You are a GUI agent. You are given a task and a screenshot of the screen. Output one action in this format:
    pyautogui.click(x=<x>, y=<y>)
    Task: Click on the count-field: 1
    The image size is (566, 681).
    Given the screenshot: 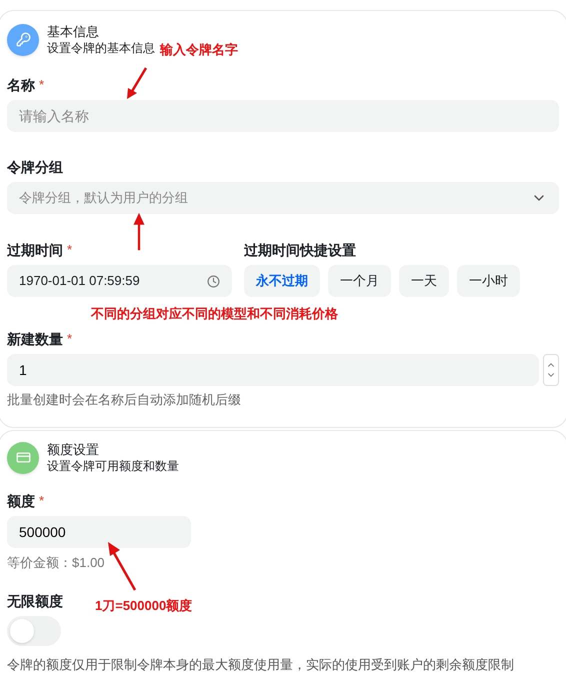 What is the action you would take?
    pyautogui.click(x=273, y=370)
    